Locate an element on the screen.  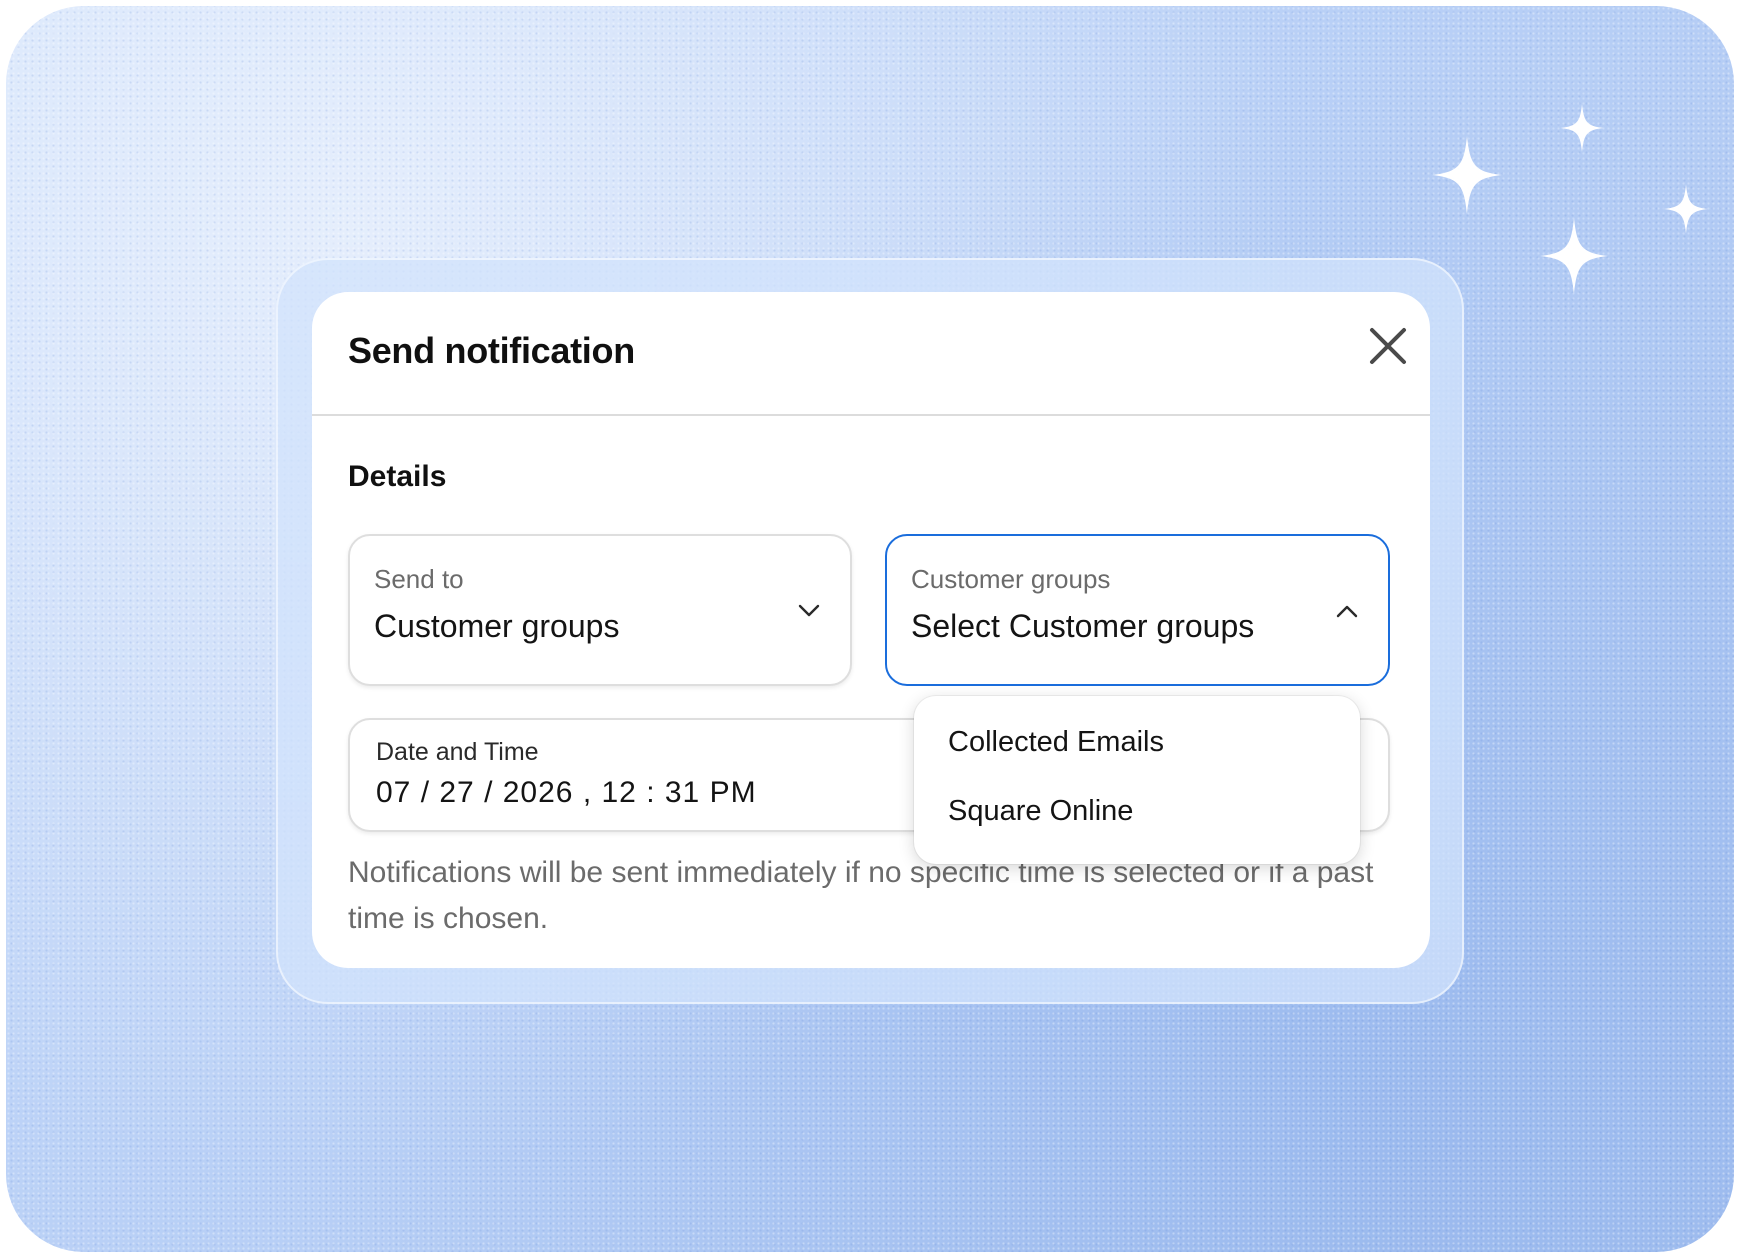
dropdown-option-square-online: Square Online is located at coordinates (1040, 811).